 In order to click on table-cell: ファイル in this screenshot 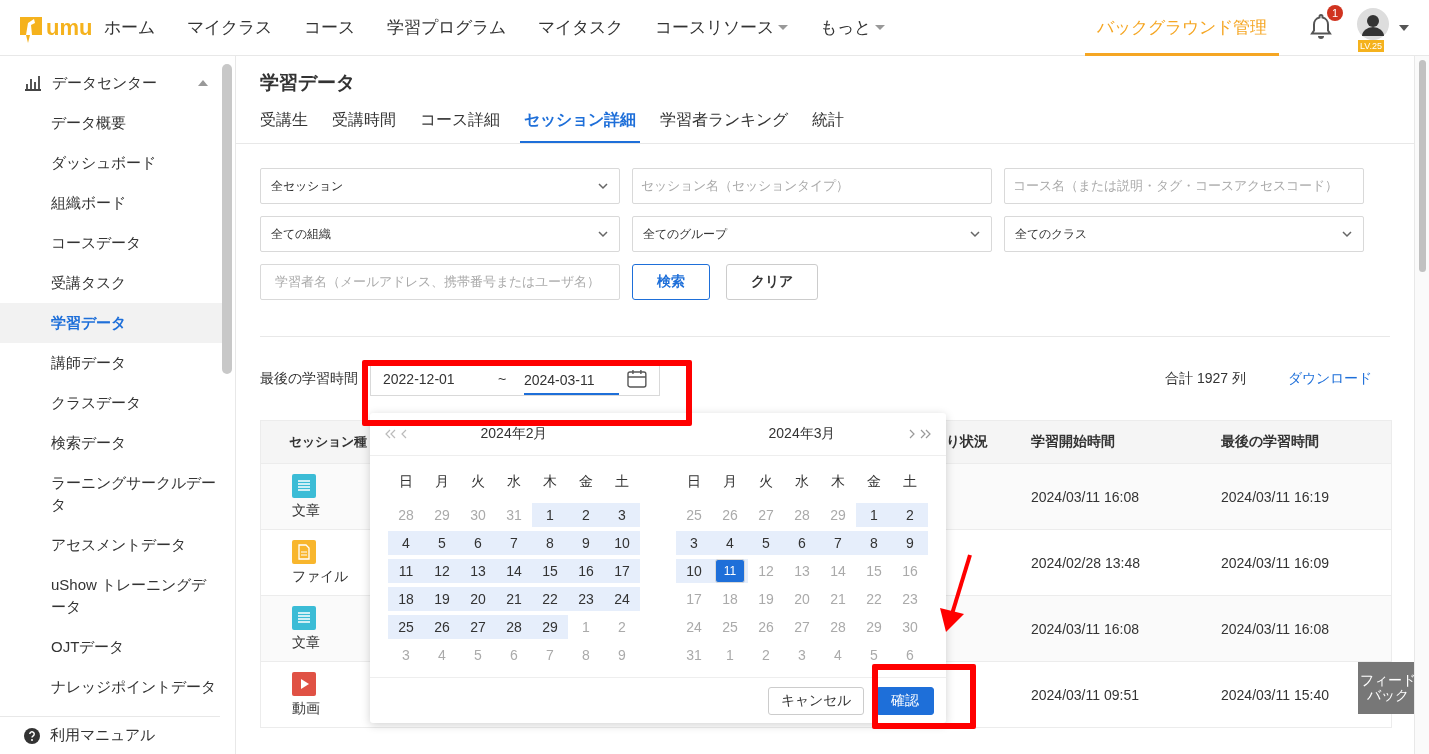, I will do `click(320, 576)`.